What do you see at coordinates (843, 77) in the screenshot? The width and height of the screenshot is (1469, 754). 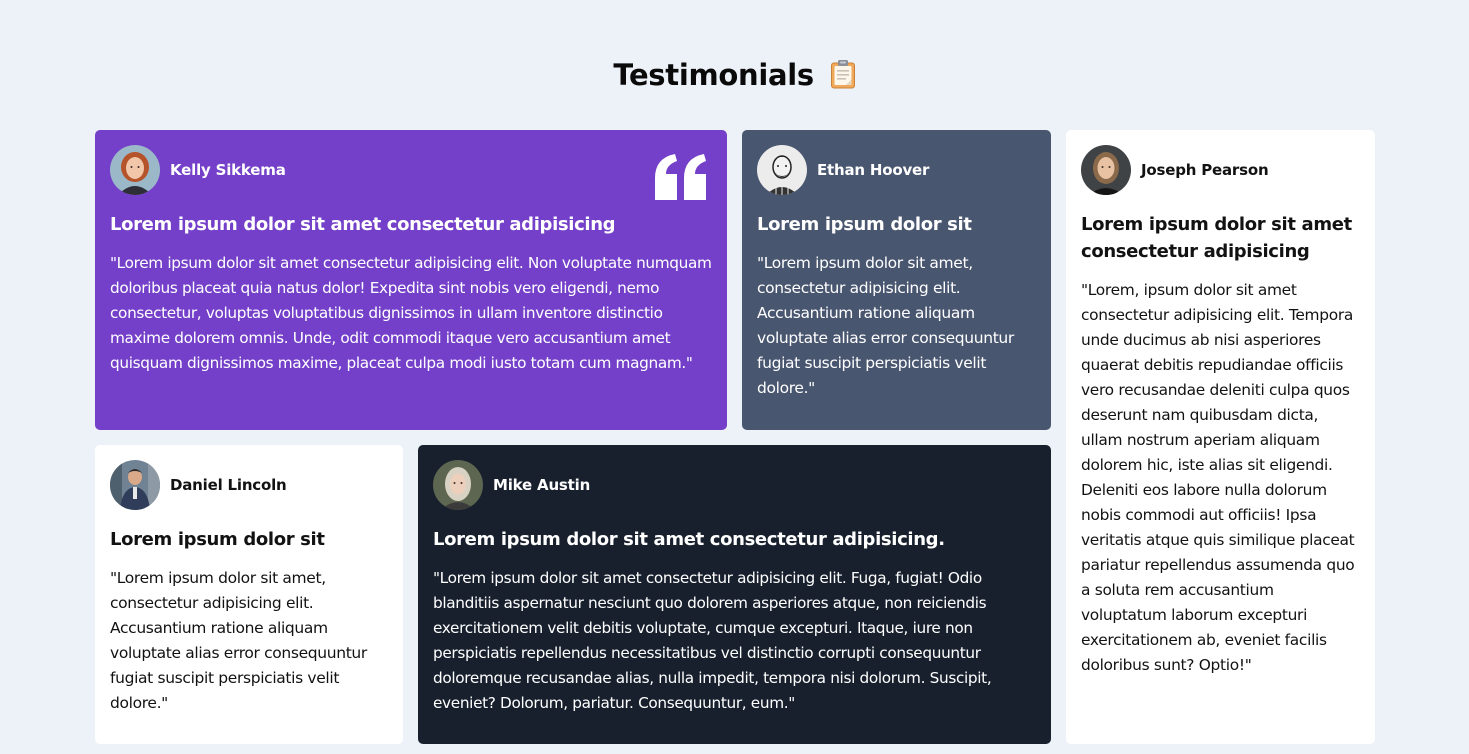 I see `clipboard-icon` at bounding box center [843, 77].